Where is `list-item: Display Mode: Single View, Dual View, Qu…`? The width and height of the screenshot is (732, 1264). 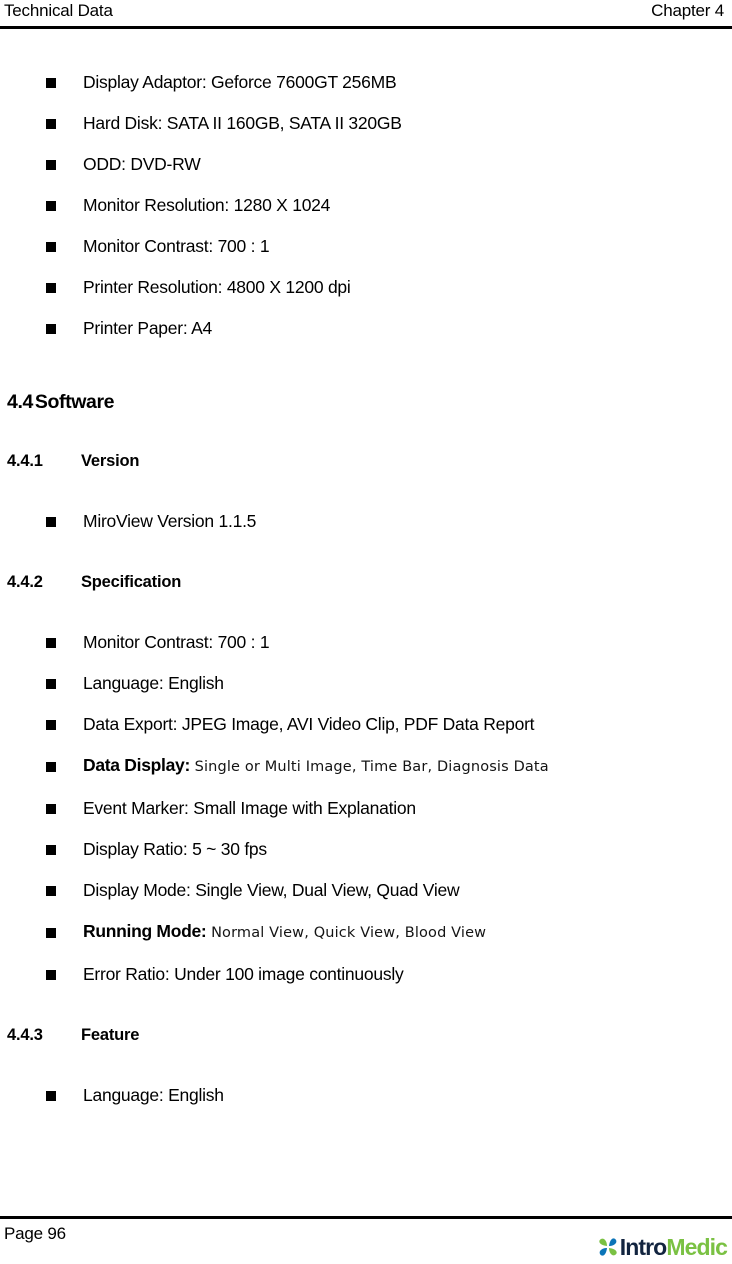 list-item: Display Mode: Single View, Dual View, Qu… is located at coordinates (366, 890).